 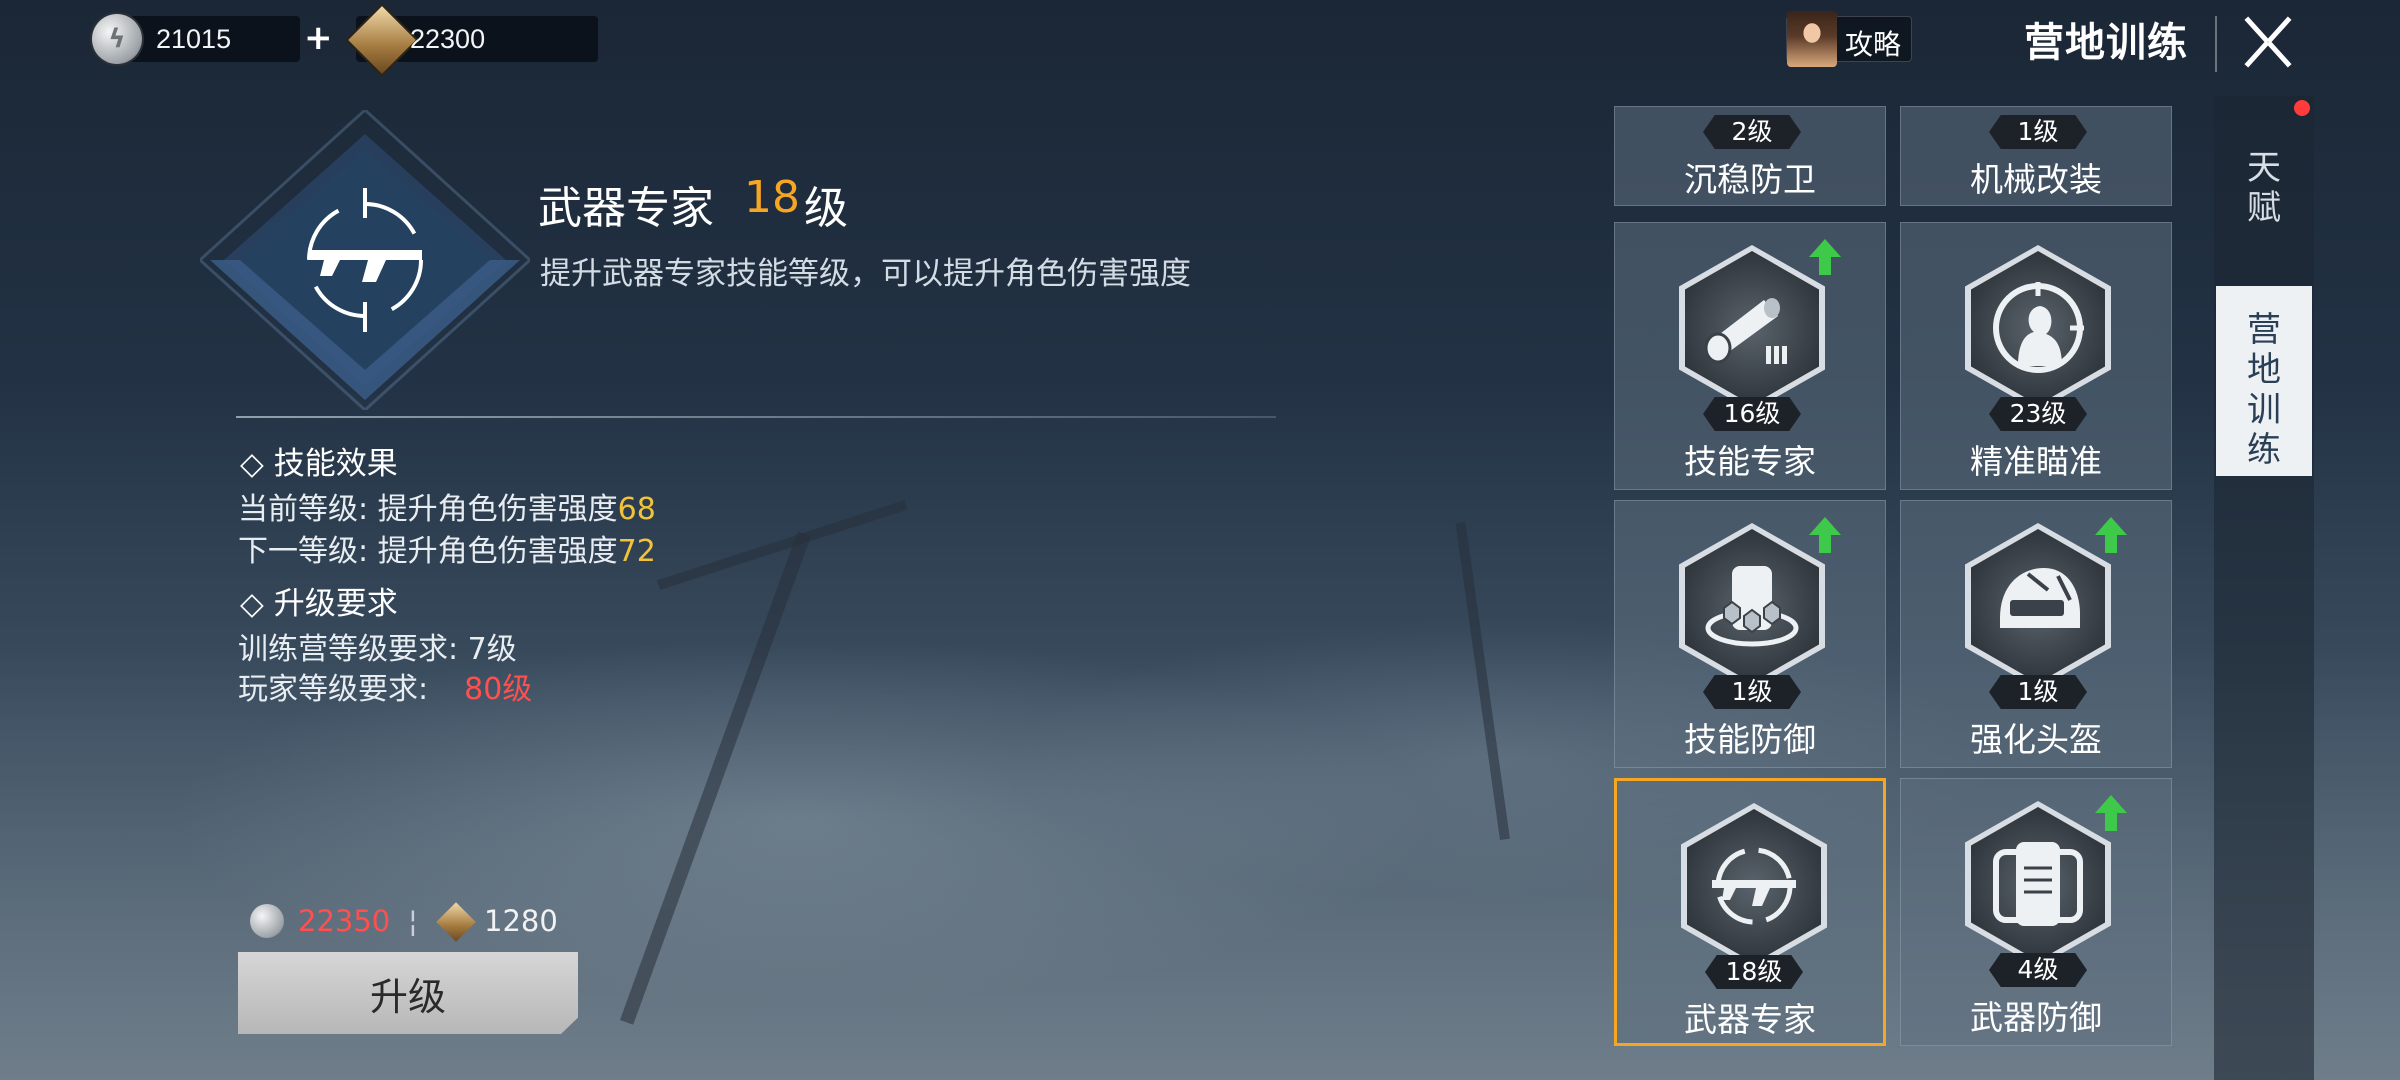 What do you see at coordinates (319, 604) in the screenshot?
I see `requirement-heading: ◇ 升级要求` at bounding box center [319, 604].